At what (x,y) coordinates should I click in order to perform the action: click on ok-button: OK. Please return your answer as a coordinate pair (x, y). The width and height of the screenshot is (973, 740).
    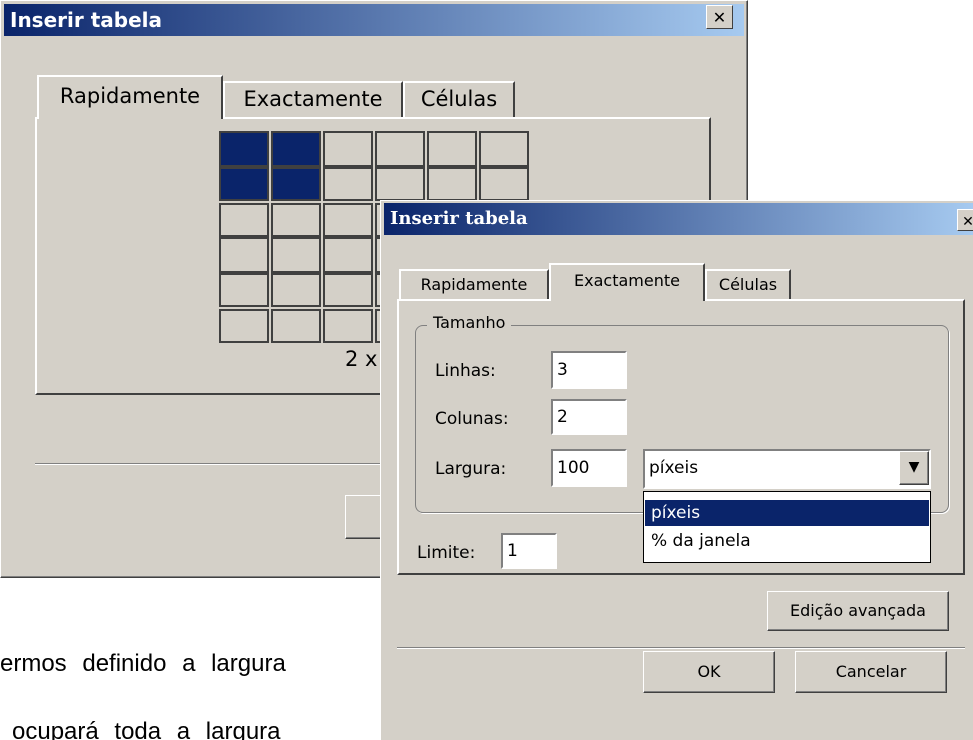
    Looking at the image, I should click on (709, 672).